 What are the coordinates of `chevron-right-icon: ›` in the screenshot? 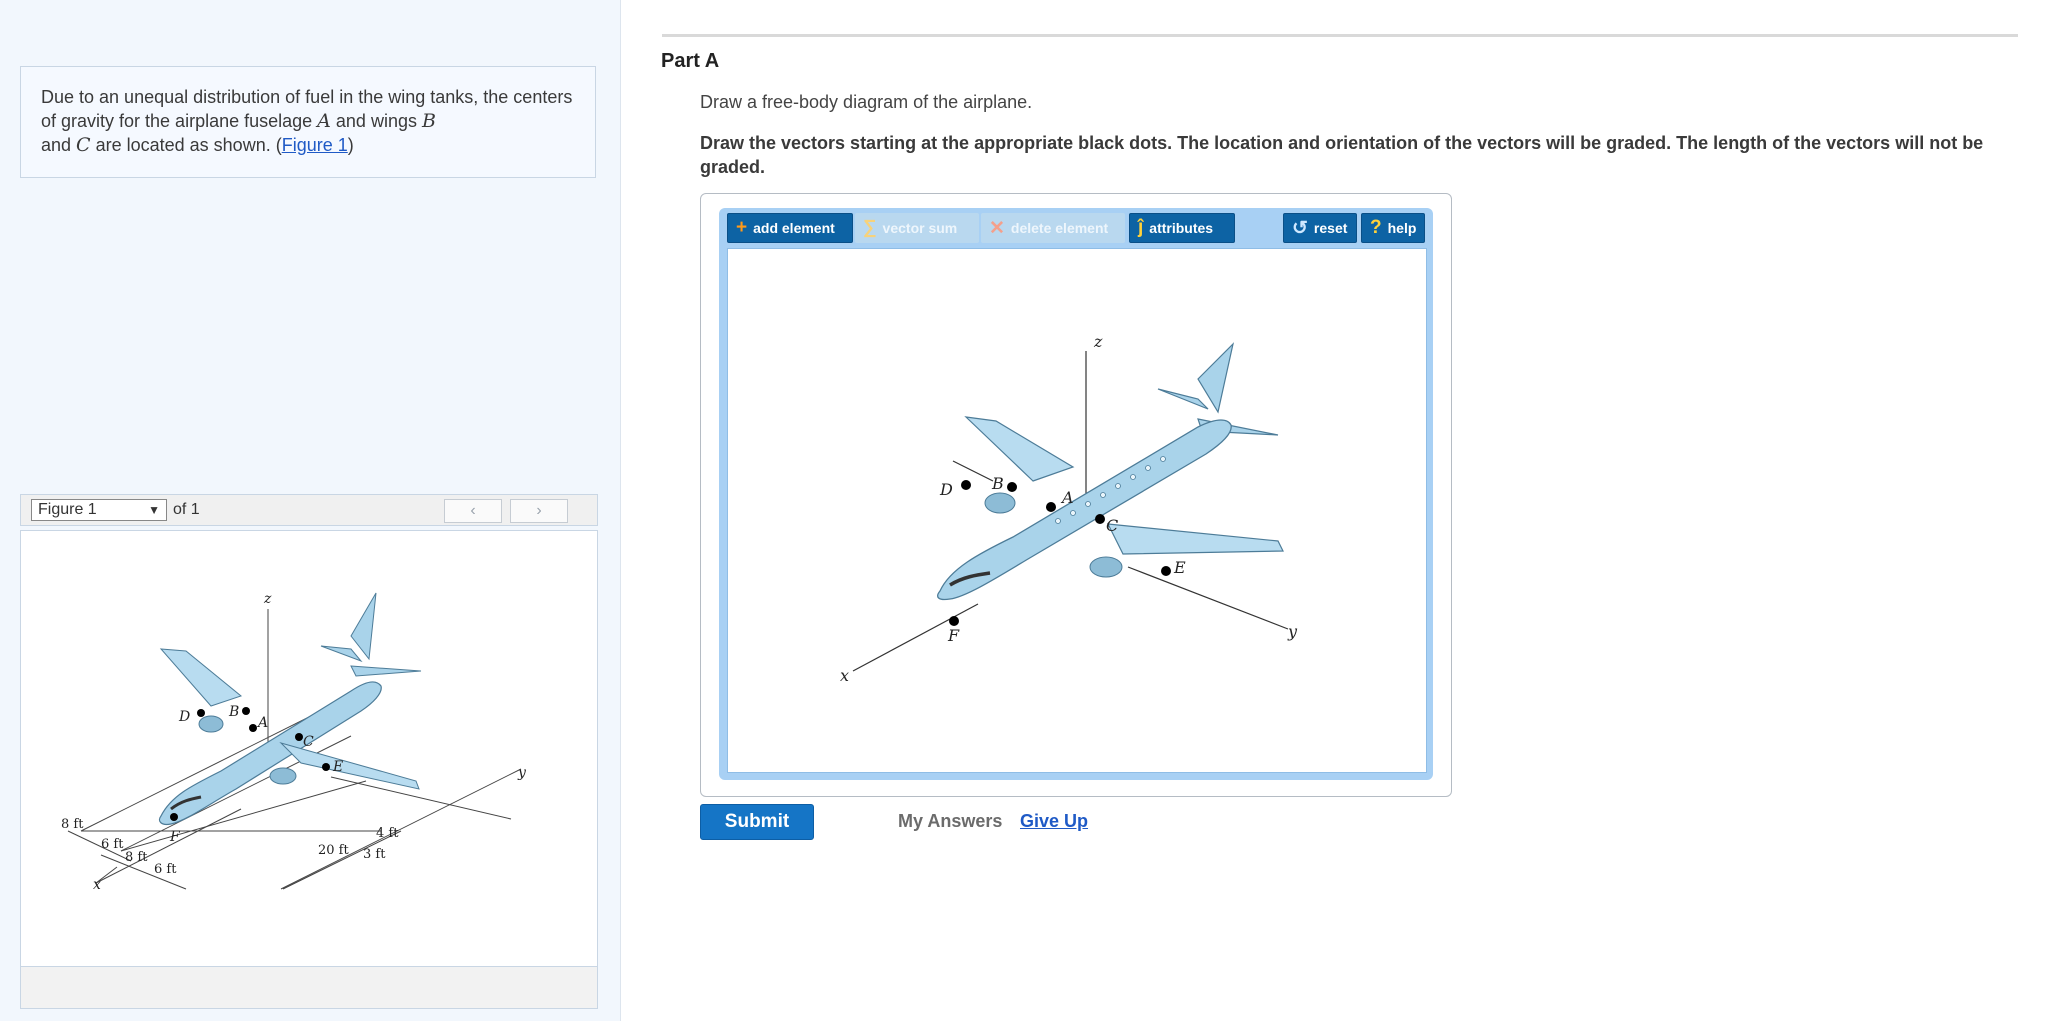 It's located at (539, 510).